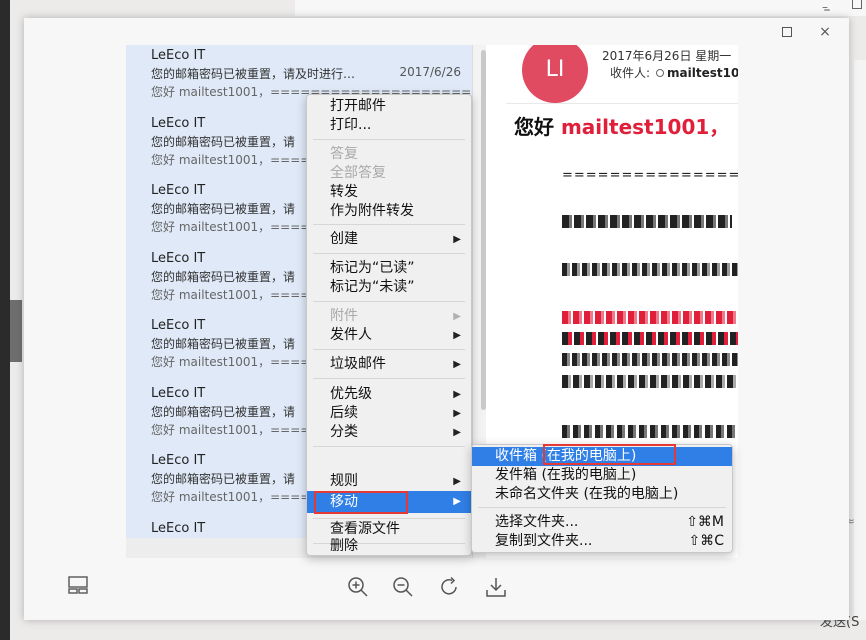 The image size is (866, 640). What do you see at coordinates (351, 335) in the screenshot?
I see `menu-item-label: 发件人` at bounding box center [351, 335].